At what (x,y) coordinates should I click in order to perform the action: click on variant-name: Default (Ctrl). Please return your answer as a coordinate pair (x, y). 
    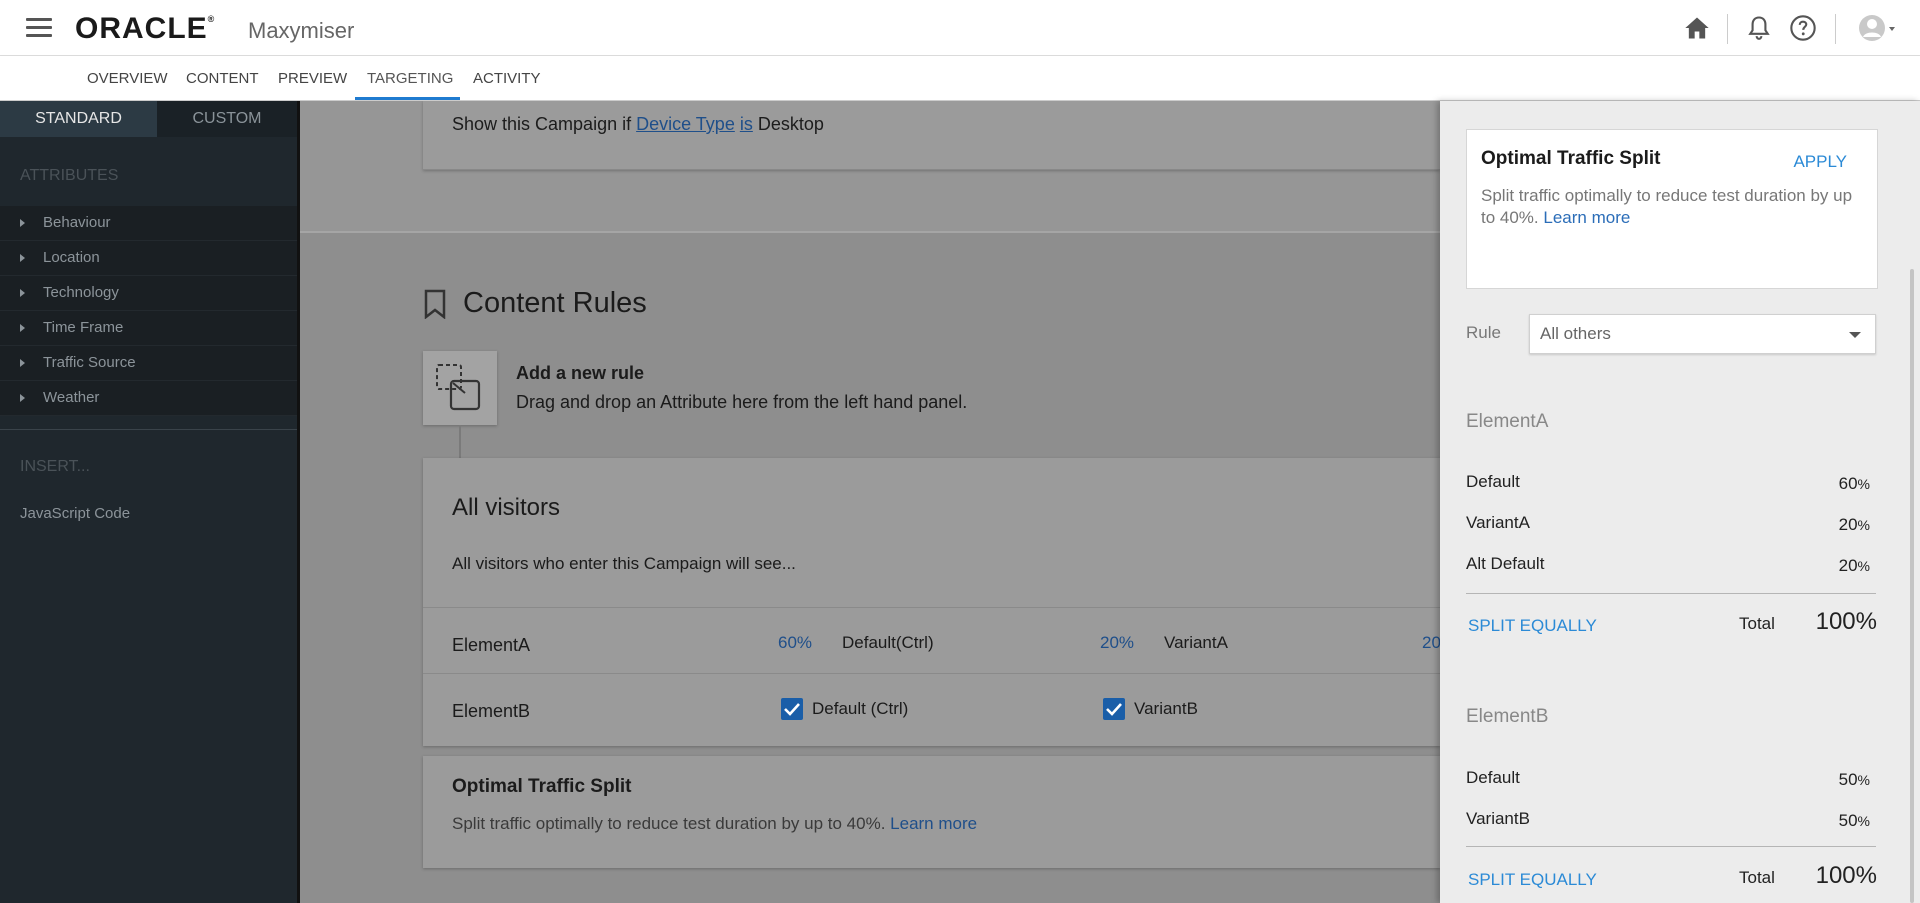
    Looking at the image, I should click on (860, 708).